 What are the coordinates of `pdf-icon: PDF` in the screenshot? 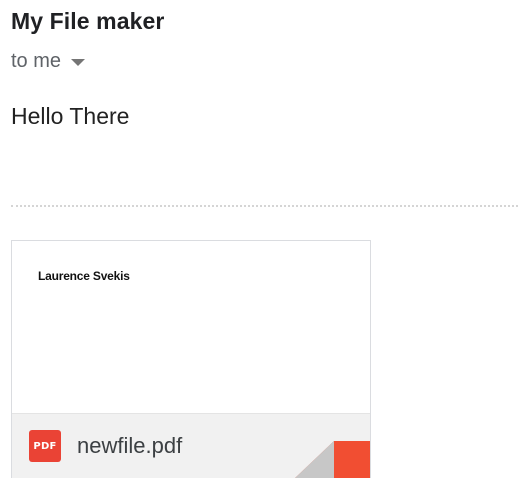 It's located at (45, 446).